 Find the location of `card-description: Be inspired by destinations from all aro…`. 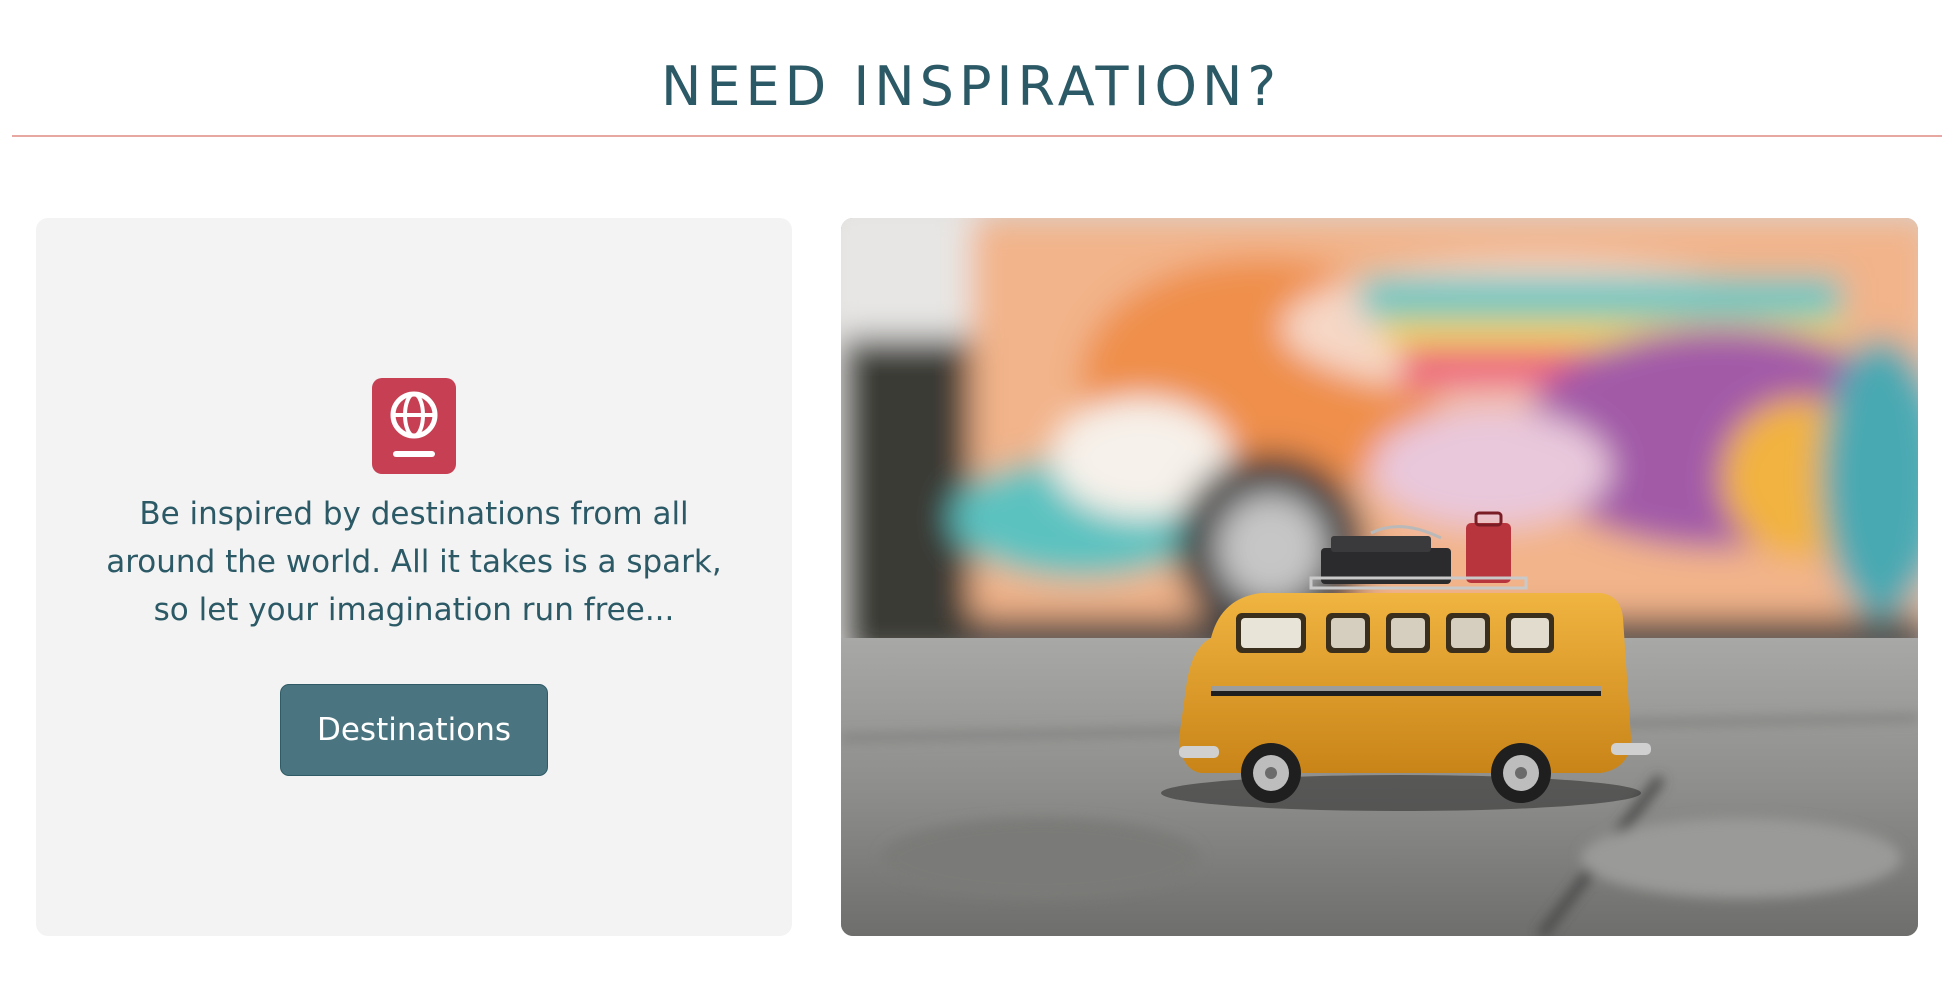

card-description: Be inspired by destinations from all aro… is located at coordinates (414, 562).